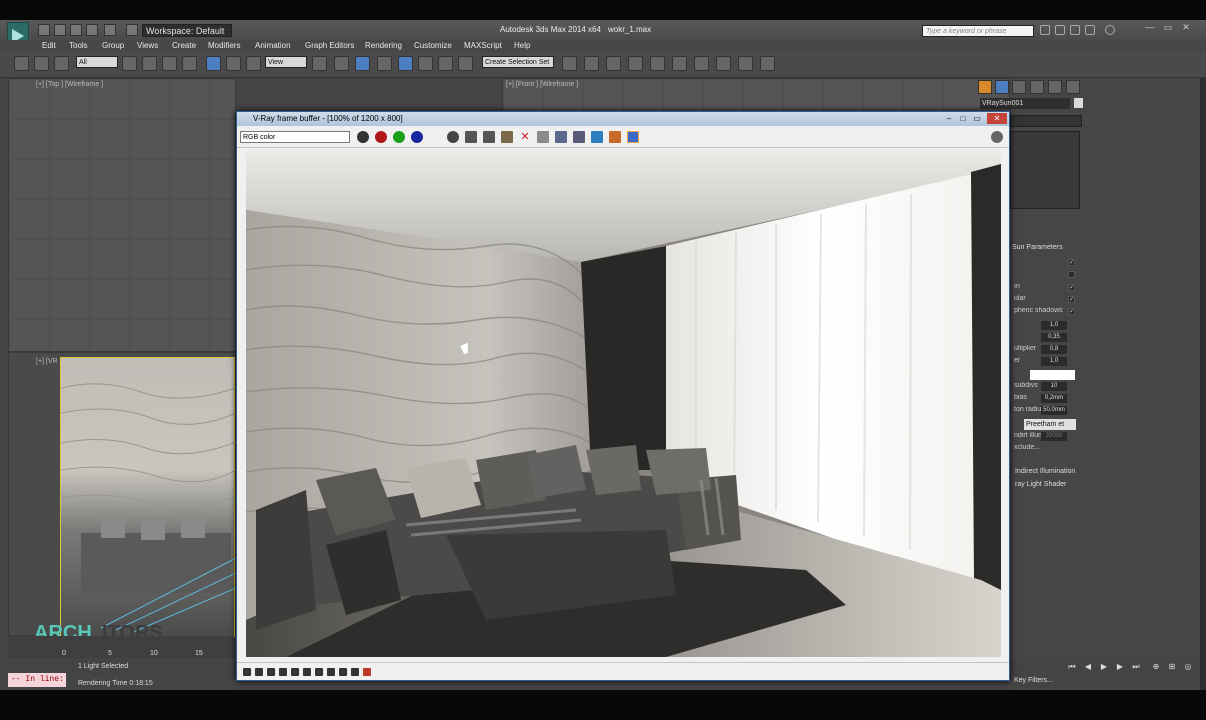  I want to click on show-rgb-icon, so click(363, 137).